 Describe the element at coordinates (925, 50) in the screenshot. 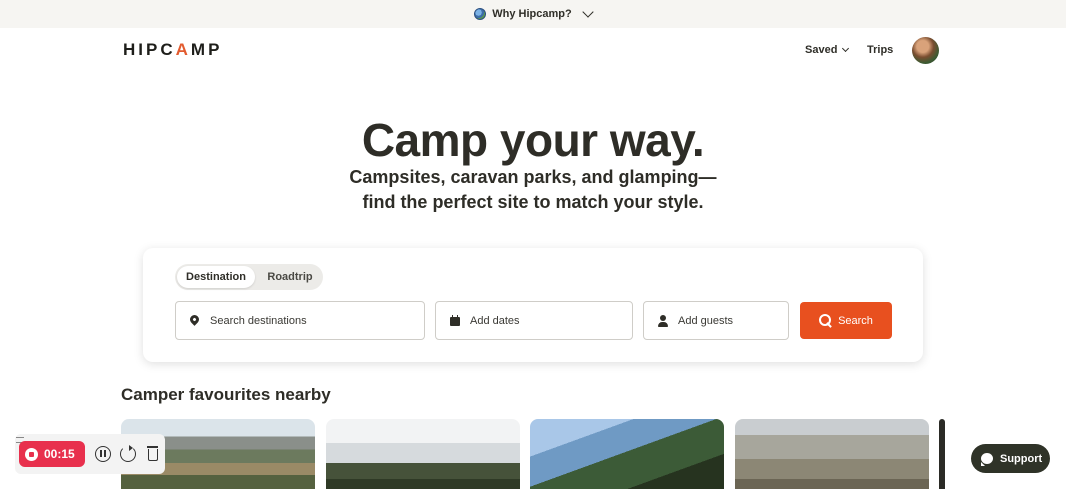

I see `avatar` at that location.